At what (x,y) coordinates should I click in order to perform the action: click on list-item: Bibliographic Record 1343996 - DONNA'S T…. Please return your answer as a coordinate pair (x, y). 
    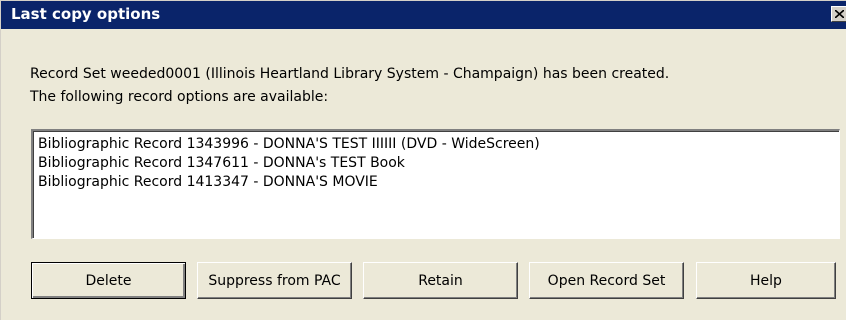
    Looking at the image, I should click on (289, 144).